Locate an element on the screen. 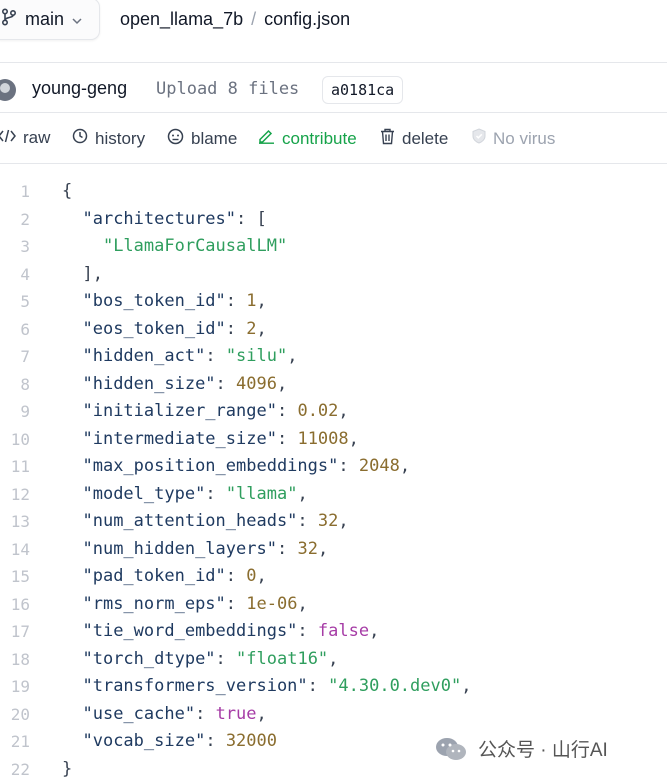 Image resolution: width=667 pixels, height=783 pixels. contribute-link: contribute is located at coordinates (307, 138).